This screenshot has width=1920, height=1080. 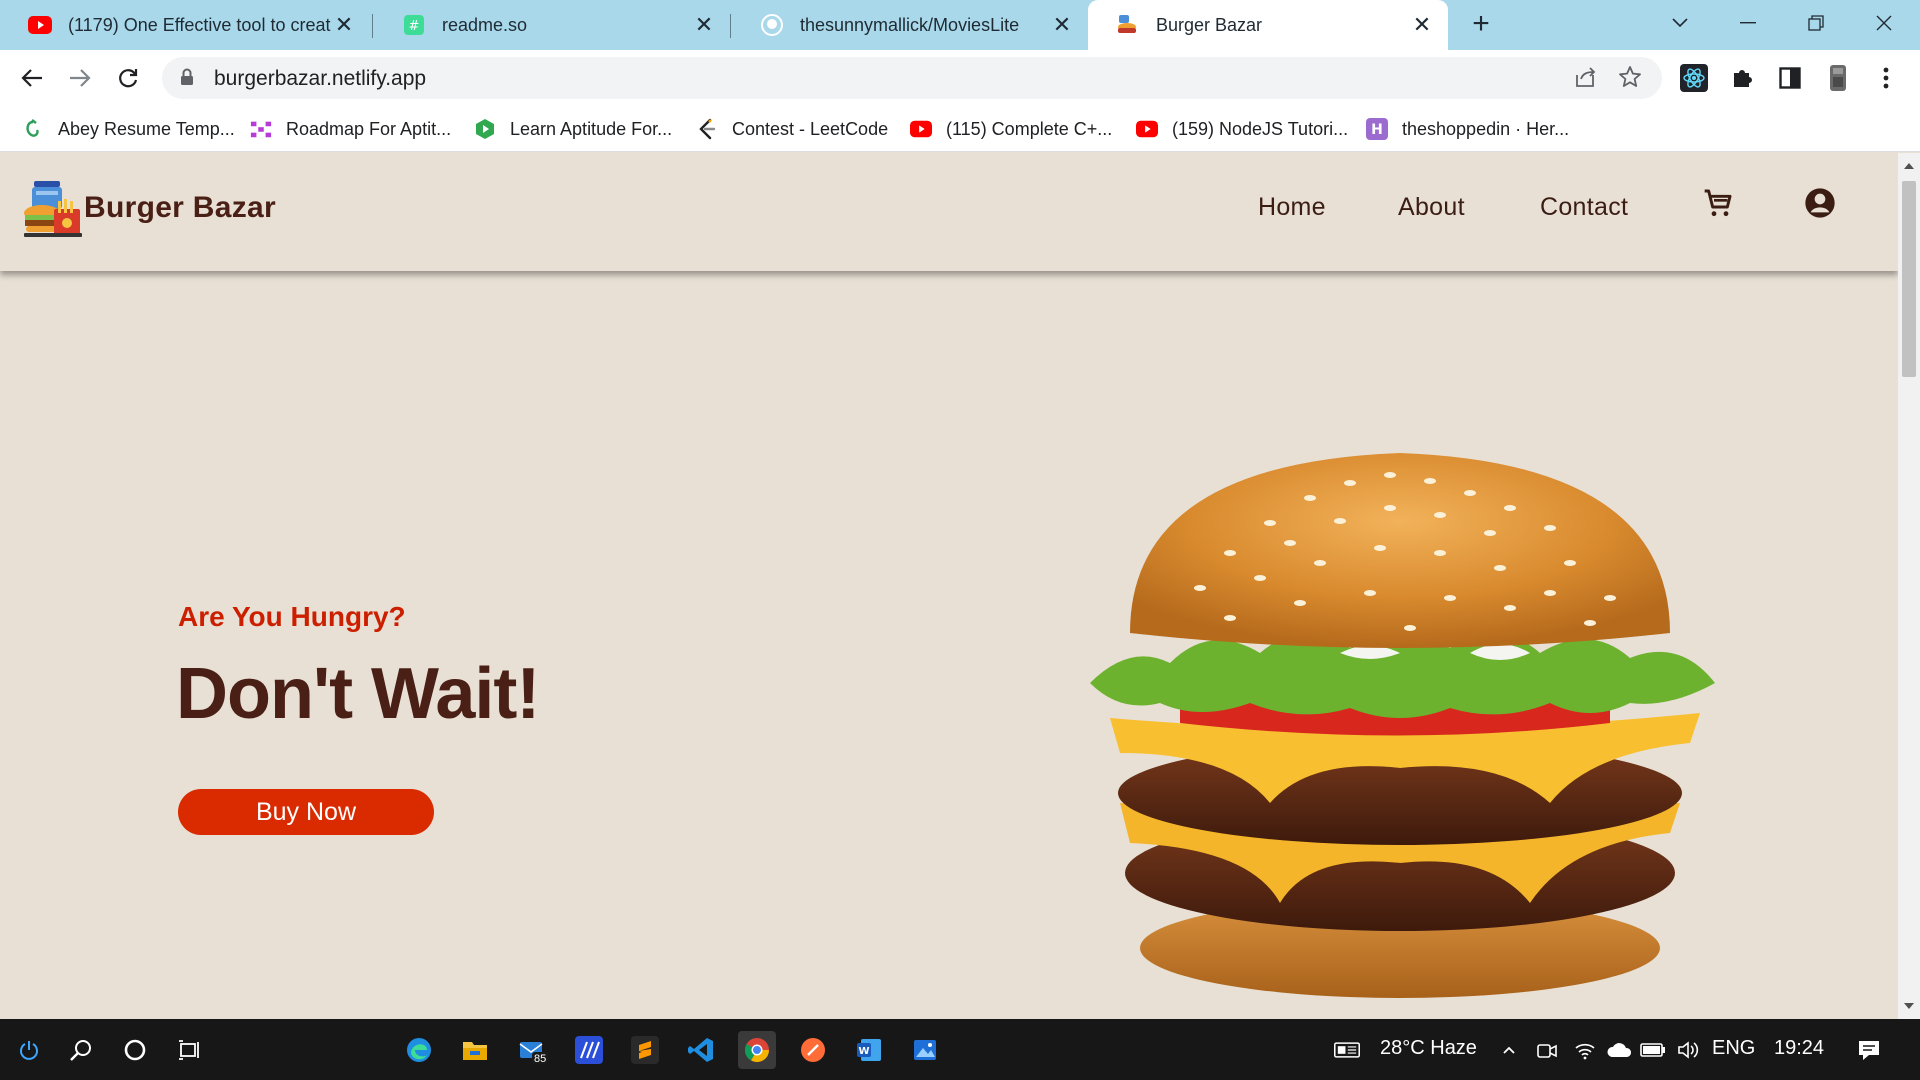 I want to click on restore-icon, so click(x=1816, y=23).